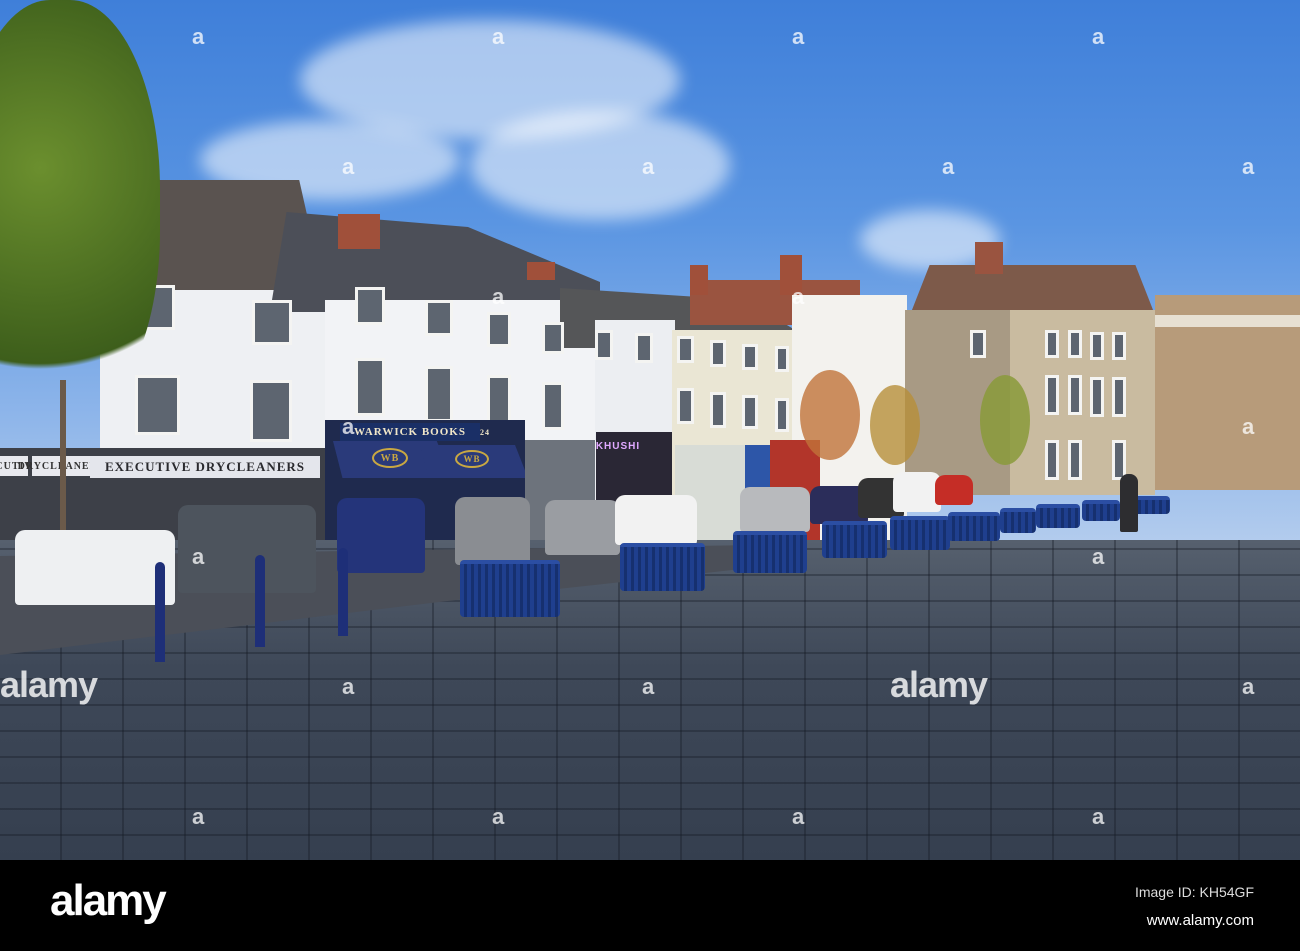 The height and width of the screenshot is (951, 1300). Describe the element at coordinates (205, 467) in the screenshot. I see `drycleaners-sign: EXECUTIVE DRYCLEANERS` at that location.